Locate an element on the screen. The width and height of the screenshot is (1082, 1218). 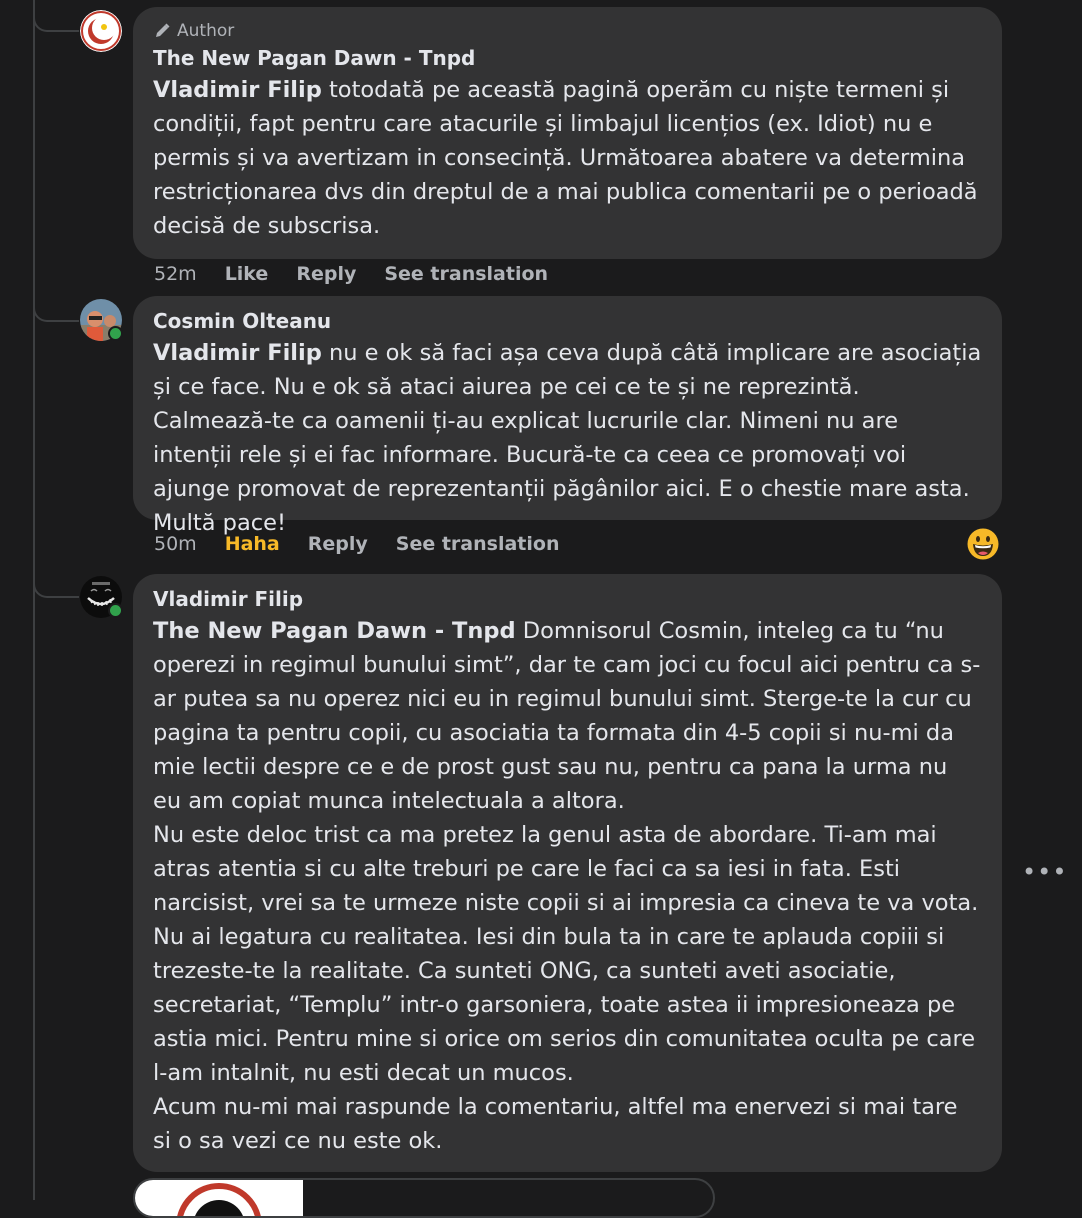
pencil-icon is located at coordinates (163, 30).